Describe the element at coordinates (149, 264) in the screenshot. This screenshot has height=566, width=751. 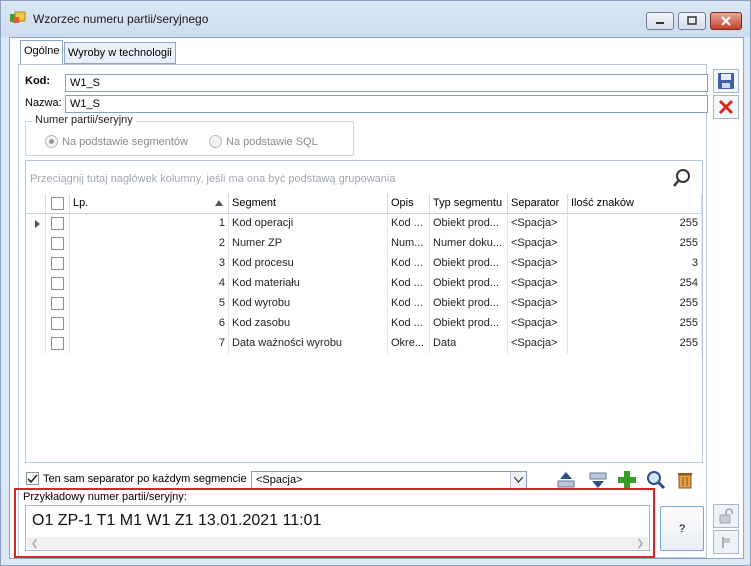
I see `cell-lp: 3` at that location.